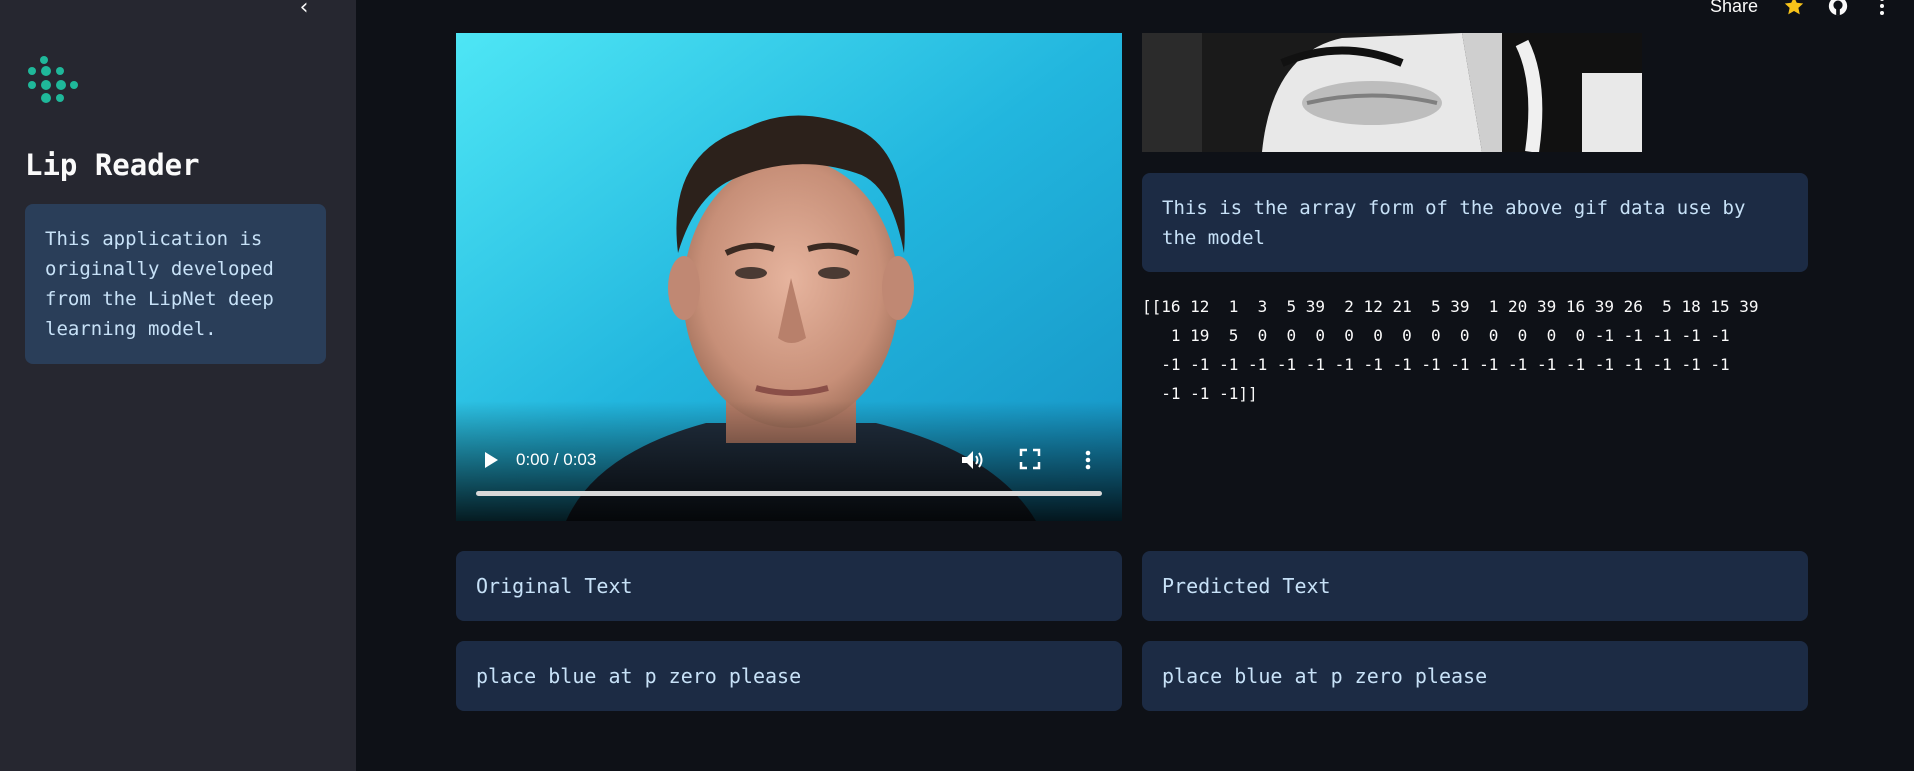 The height and width of the screenshot is (771, 1914). What do you see at coordinates (1812, 10) in the screenshot?
I see `header-actions: Share` at bounding box center [1812, 10].